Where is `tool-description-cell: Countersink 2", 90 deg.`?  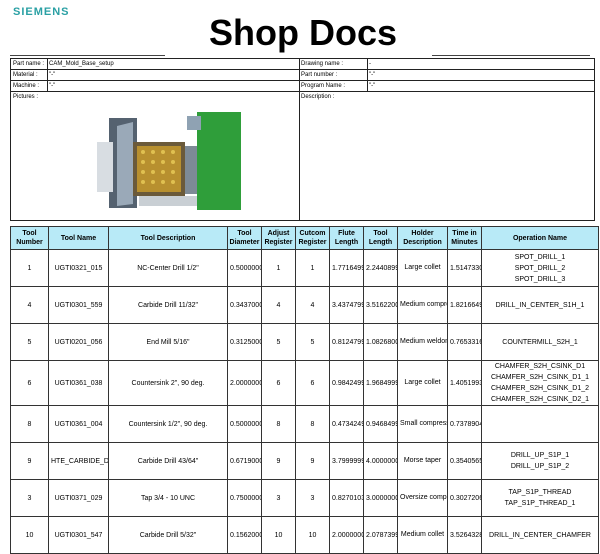
tool-description-cell: Countersink 2", 90 deg. is located at coordinates (168, 383).